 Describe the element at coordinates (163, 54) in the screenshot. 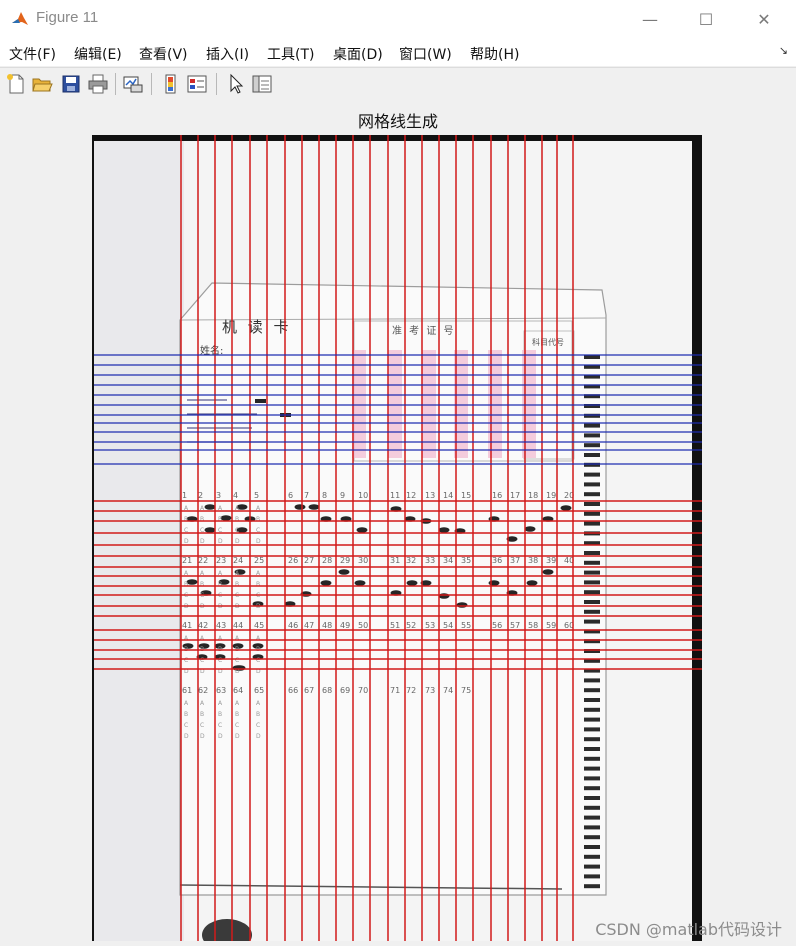

I see `menu-view: 查看(V)` at that location.